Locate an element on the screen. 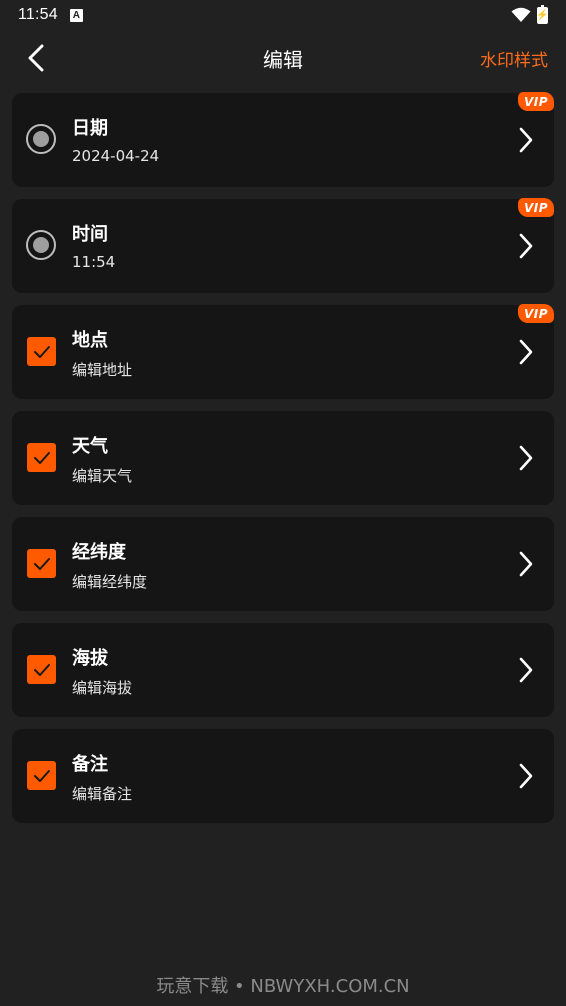 The image size is (566, 1006). field-title: 时间 is located at coordinates (90, 234).